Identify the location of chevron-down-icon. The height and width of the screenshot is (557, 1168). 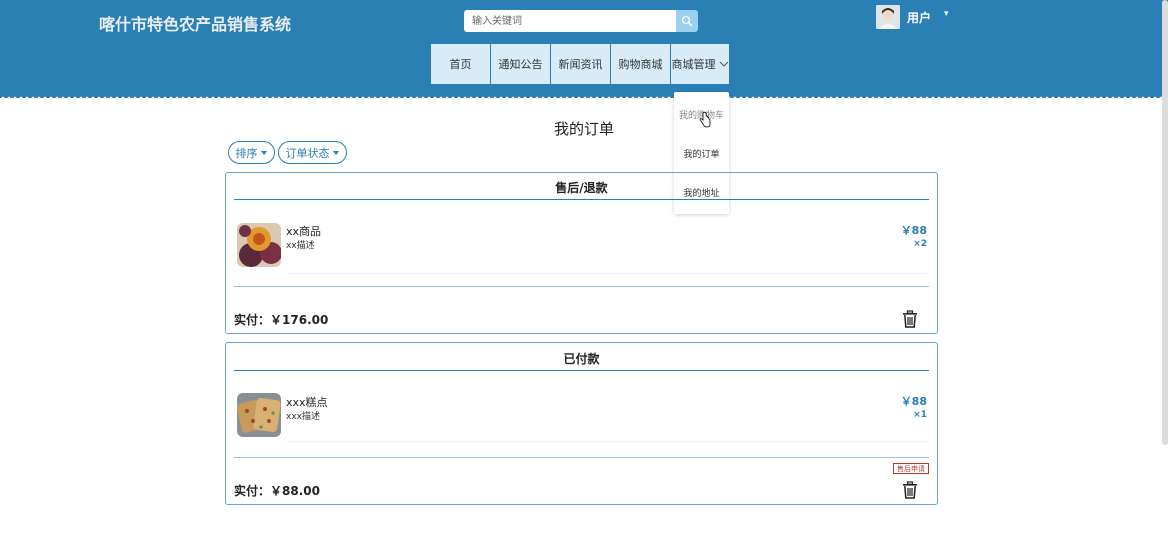
(723, 64).